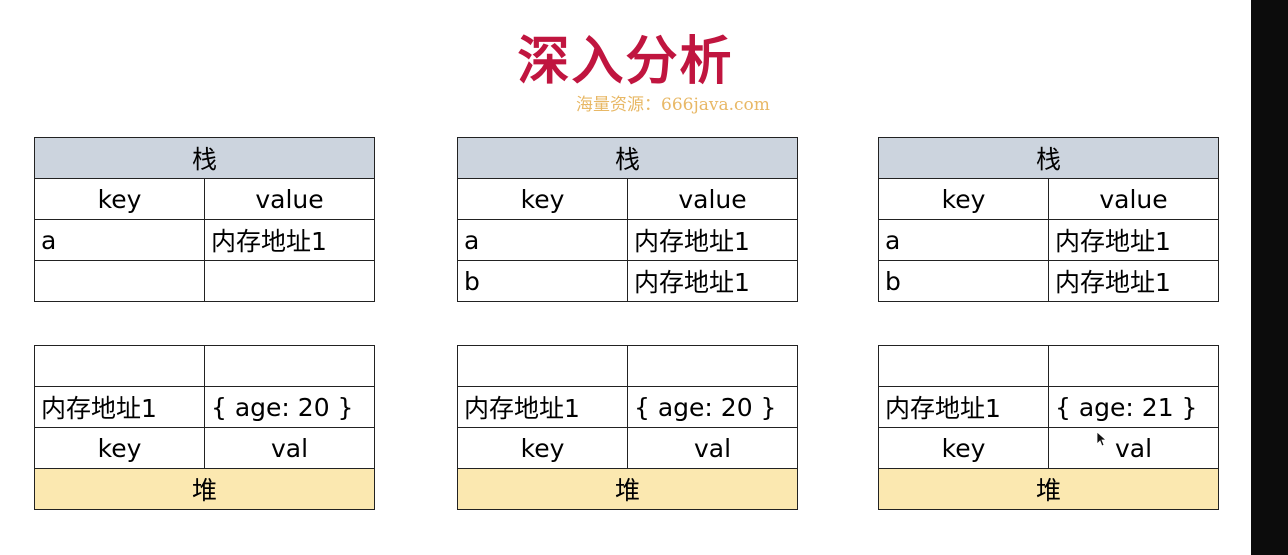 The width and height of the screenshot is (1288, 555). I want to click on heap-table-1: 内存地址1 { age: 20 } key val 堆, so click(204, 427).